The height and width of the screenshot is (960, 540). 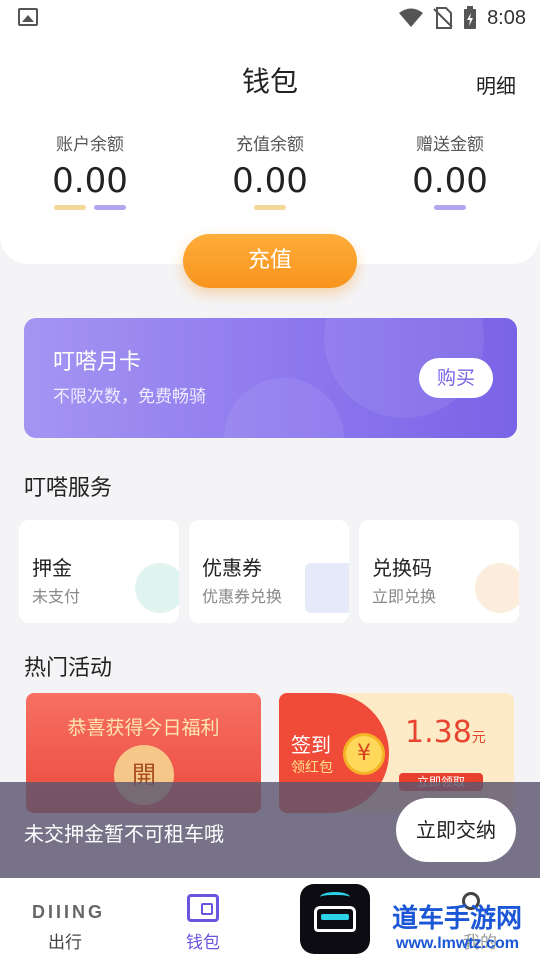 I want to click on account-balance-label: 账户余额, so click(x=90, y=145).